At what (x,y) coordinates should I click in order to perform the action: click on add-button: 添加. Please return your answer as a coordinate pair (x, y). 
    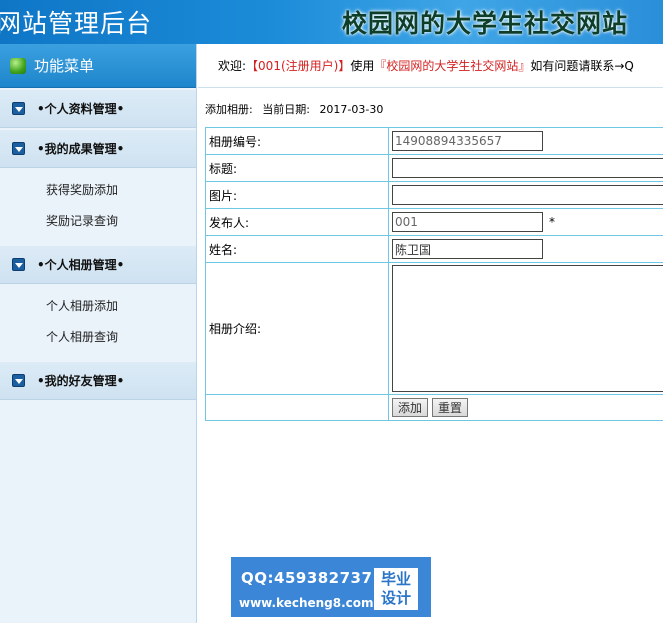
    Looking at the image, I should click on (410, 407).